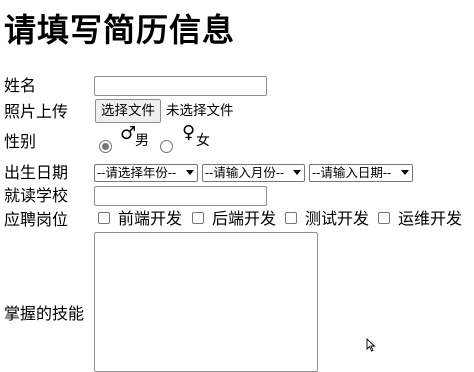 The height and width of the screenshot is (372, 474). What do you see at coordinates (430, 218) in the screenshot?
I see `position-ops-label: 运维开发` at bounding box center [430, 218].